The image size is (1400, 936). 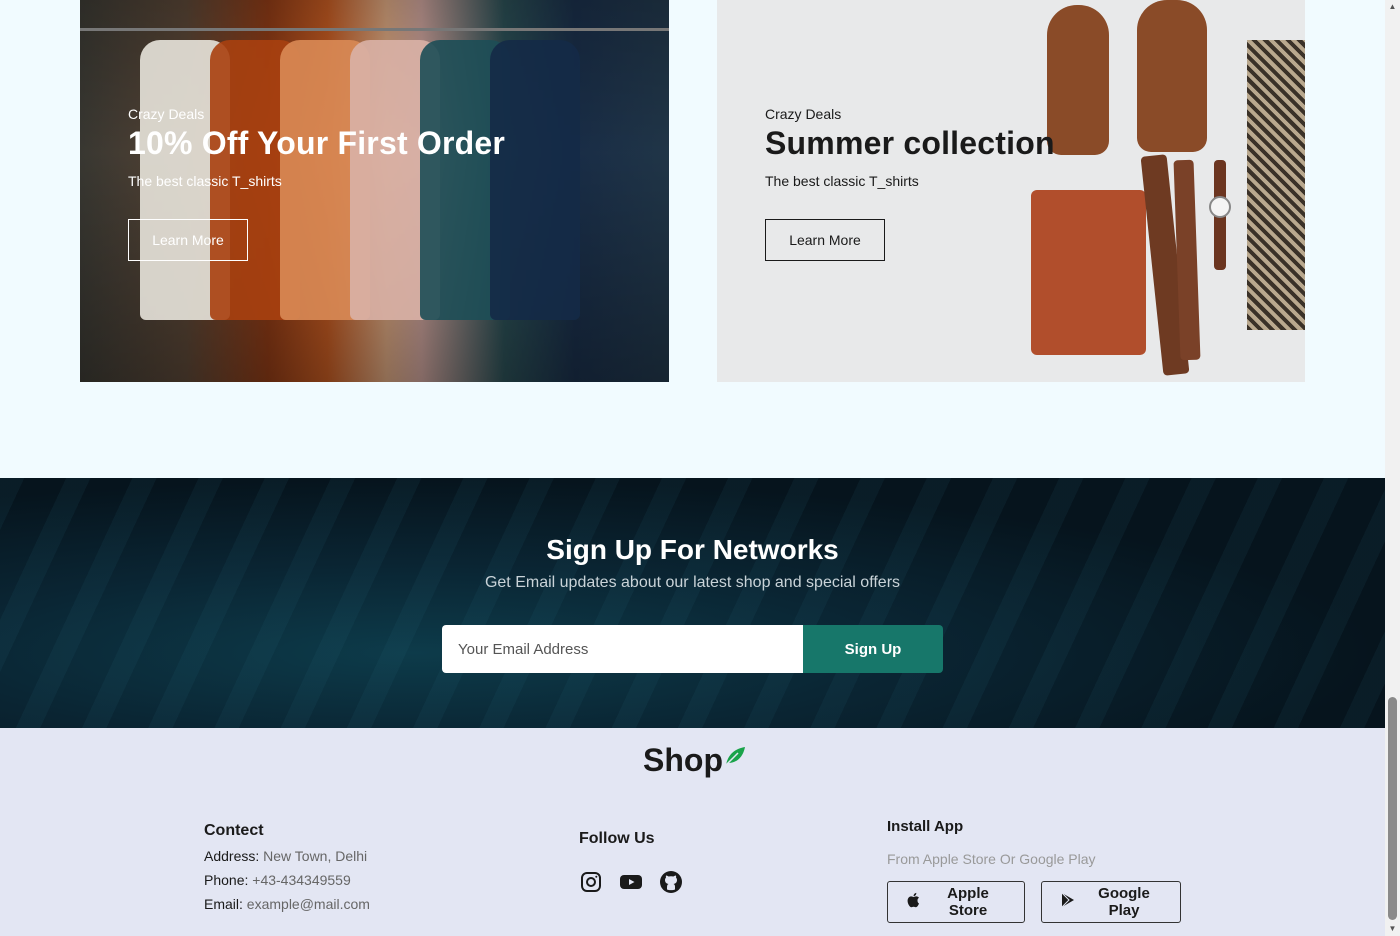 I want to click on google-play-label: Google Play, so click(x=1124, y=902).